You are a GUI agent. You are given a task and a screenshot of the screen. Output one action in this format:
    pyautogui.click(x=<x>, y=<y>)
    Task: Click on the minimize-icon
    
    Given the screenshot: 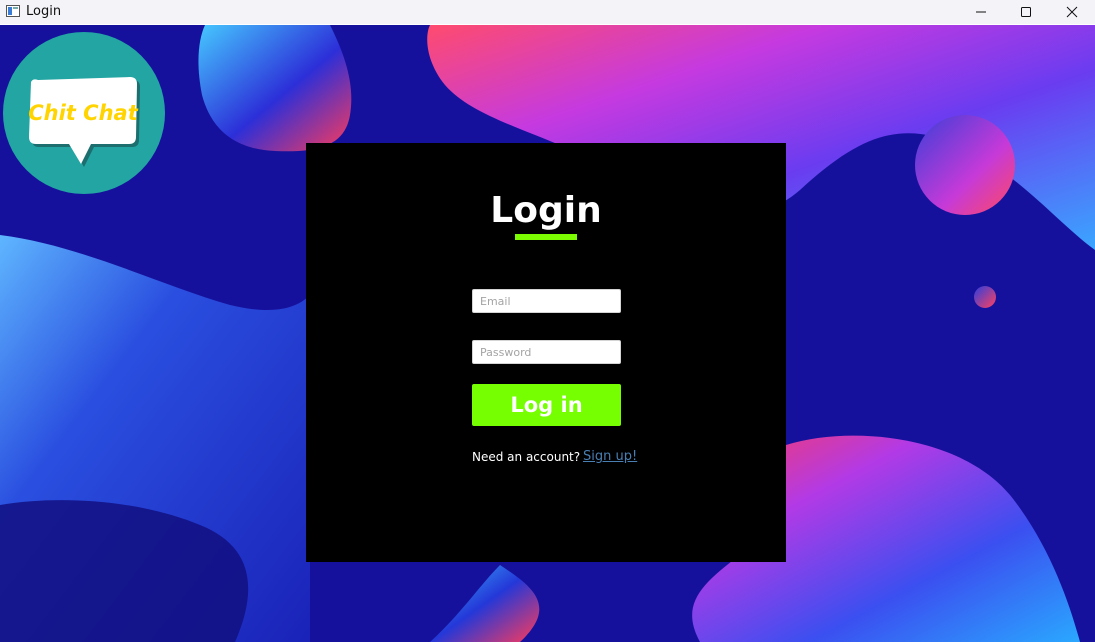 What is the action you would take?
    pyautogui.click(x=981, y=12)
    